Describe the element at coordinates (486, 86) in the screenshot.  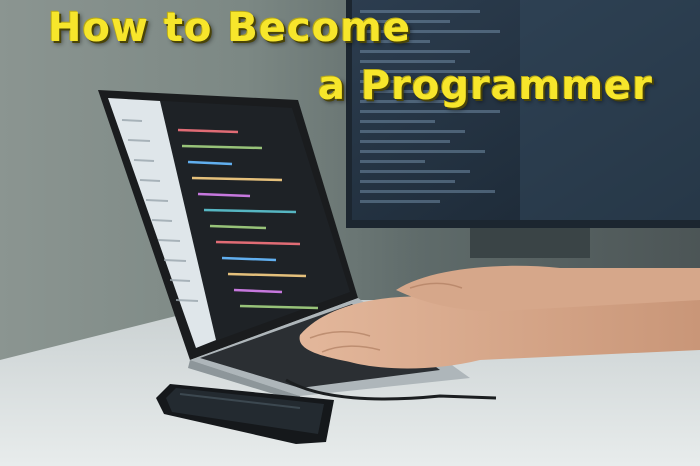
I see `title-line-2: a Programmer` at that location.